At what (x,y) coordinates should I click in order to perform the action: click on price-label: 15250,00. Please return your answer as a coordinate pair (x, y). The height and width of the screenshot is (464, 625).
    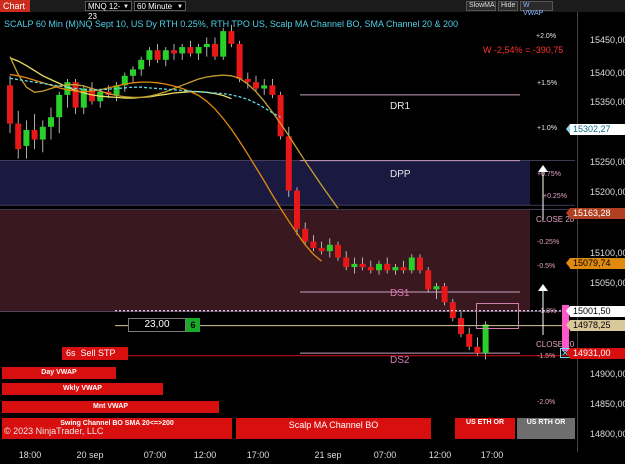
    Looking at the image, I should click on (607, 162).